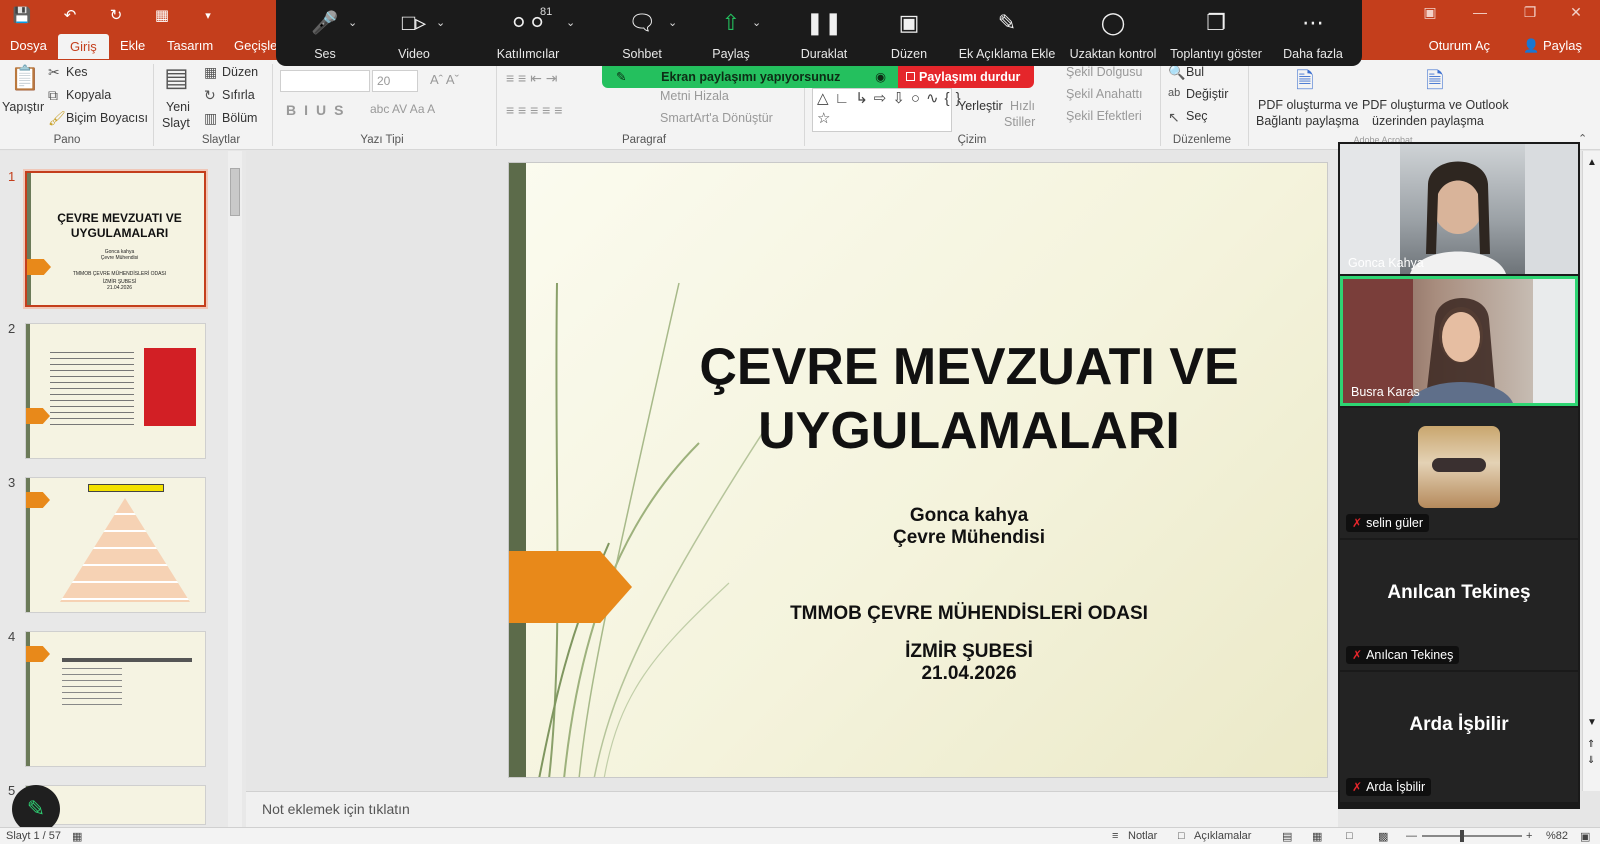 The height and width of the screenshot is (844, 1600). What do you see at coordinates (1529, 836) in the screenshot?
I see `zoom-in-icon: +` at bounding box center [1529, 836].